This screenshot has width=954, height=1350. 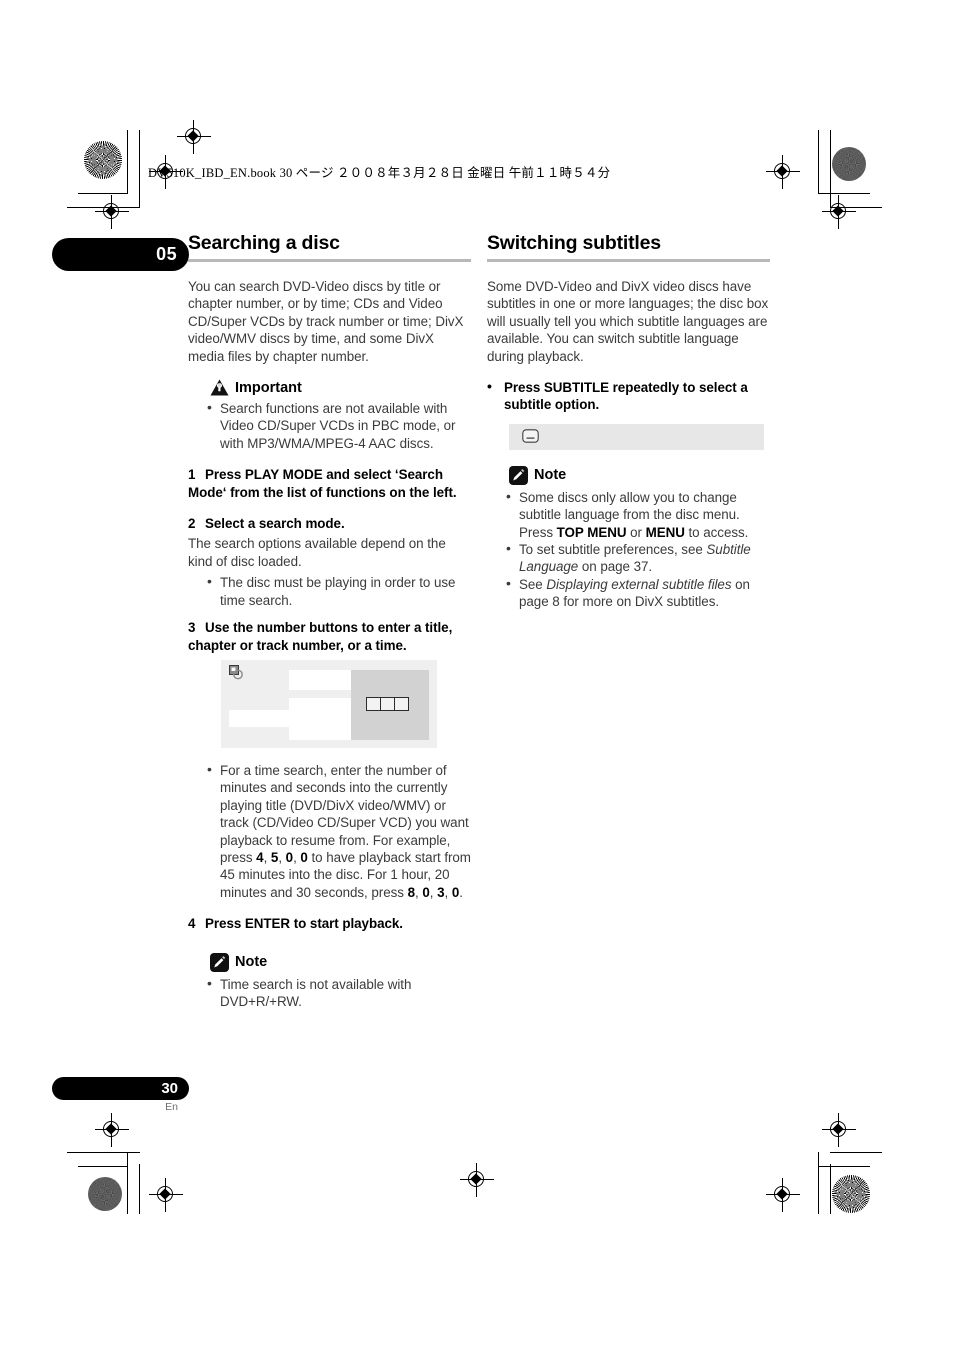 What do you see at coordinates (268, 387) in the screenshot?
I see `important-label: Important` at bounding box center [268, 387].